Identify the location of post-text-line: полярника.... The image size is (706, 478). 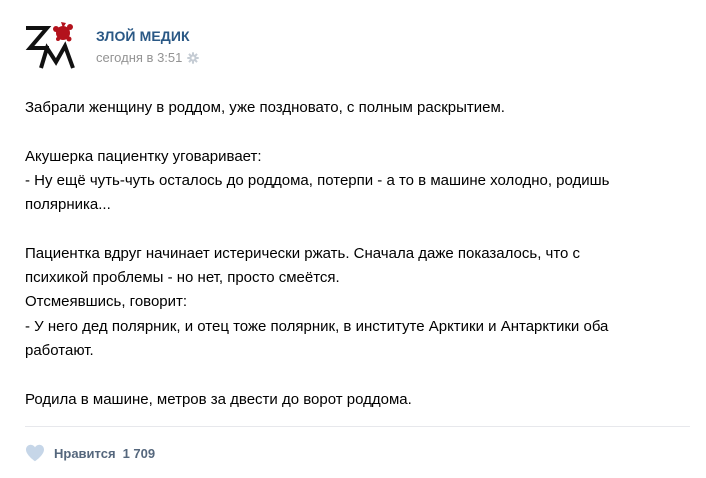
(68, 205).